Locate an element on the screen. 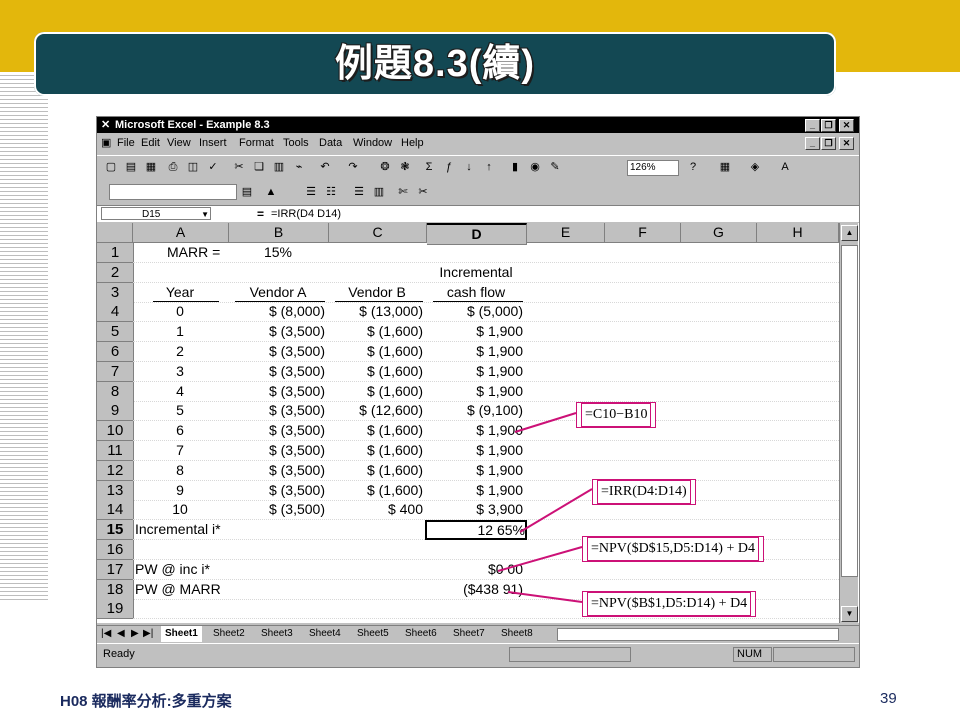 The width and height of the screenshot is (960, 720). callout-c10-text: =C10−B10 is located at coordinates (616, 415).